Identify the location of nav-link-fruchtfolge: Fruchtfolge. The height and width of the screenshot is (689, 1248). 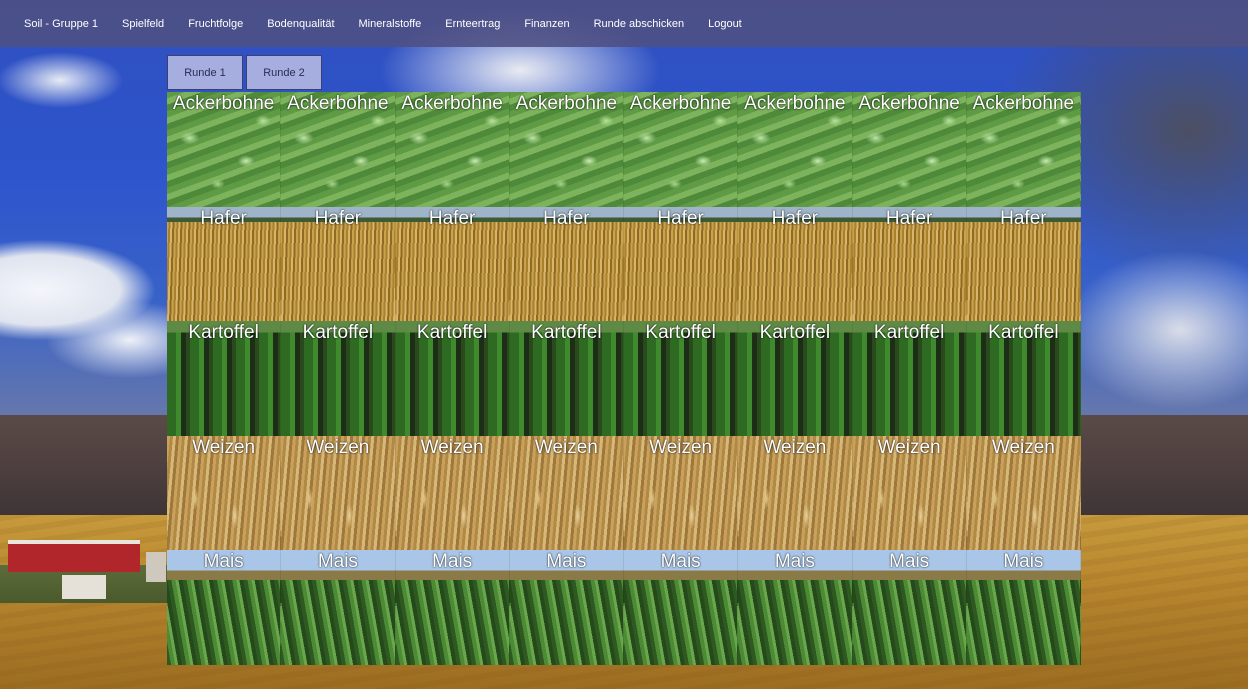
(215, 24).